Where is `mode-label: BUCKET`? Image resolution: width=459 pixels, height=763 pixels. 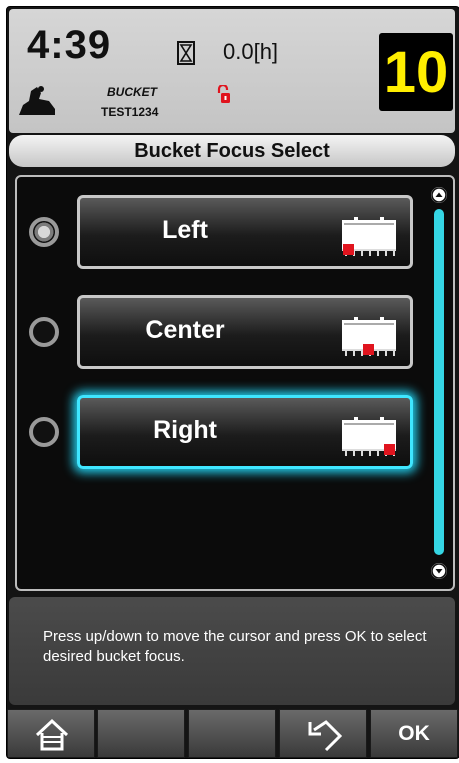 mode-label: BUCKET is located at coordinates (132, 92).